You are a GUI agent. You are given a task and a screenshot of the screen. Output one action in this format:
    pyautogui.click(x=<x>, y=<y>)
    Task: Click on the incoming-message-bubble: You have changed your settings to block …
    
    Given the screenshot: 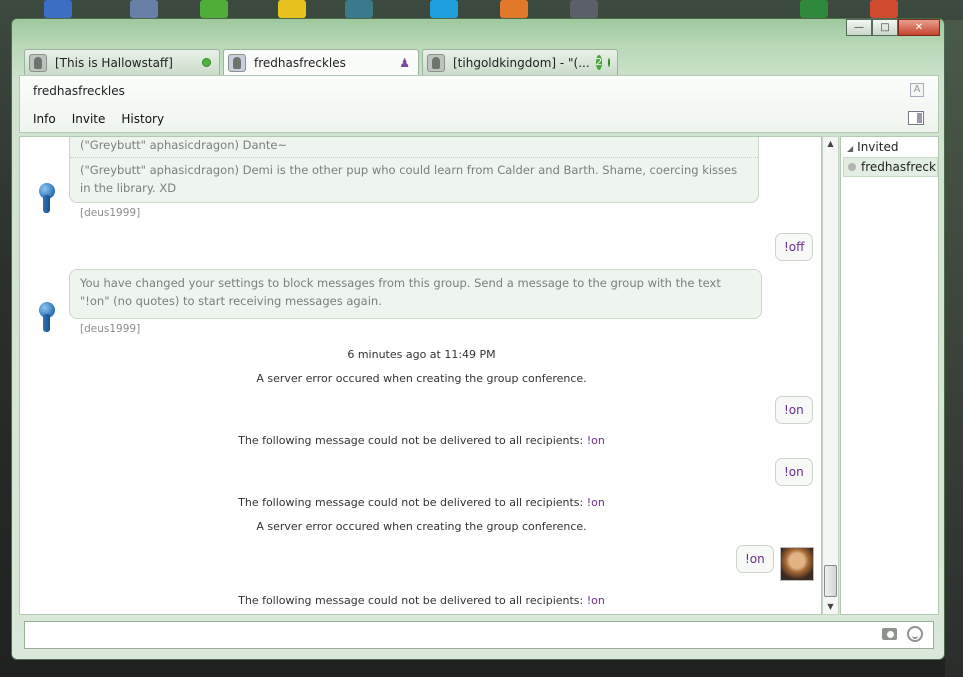 What is the action you would take?
    pyautogui.click(x=415, y=294)
    